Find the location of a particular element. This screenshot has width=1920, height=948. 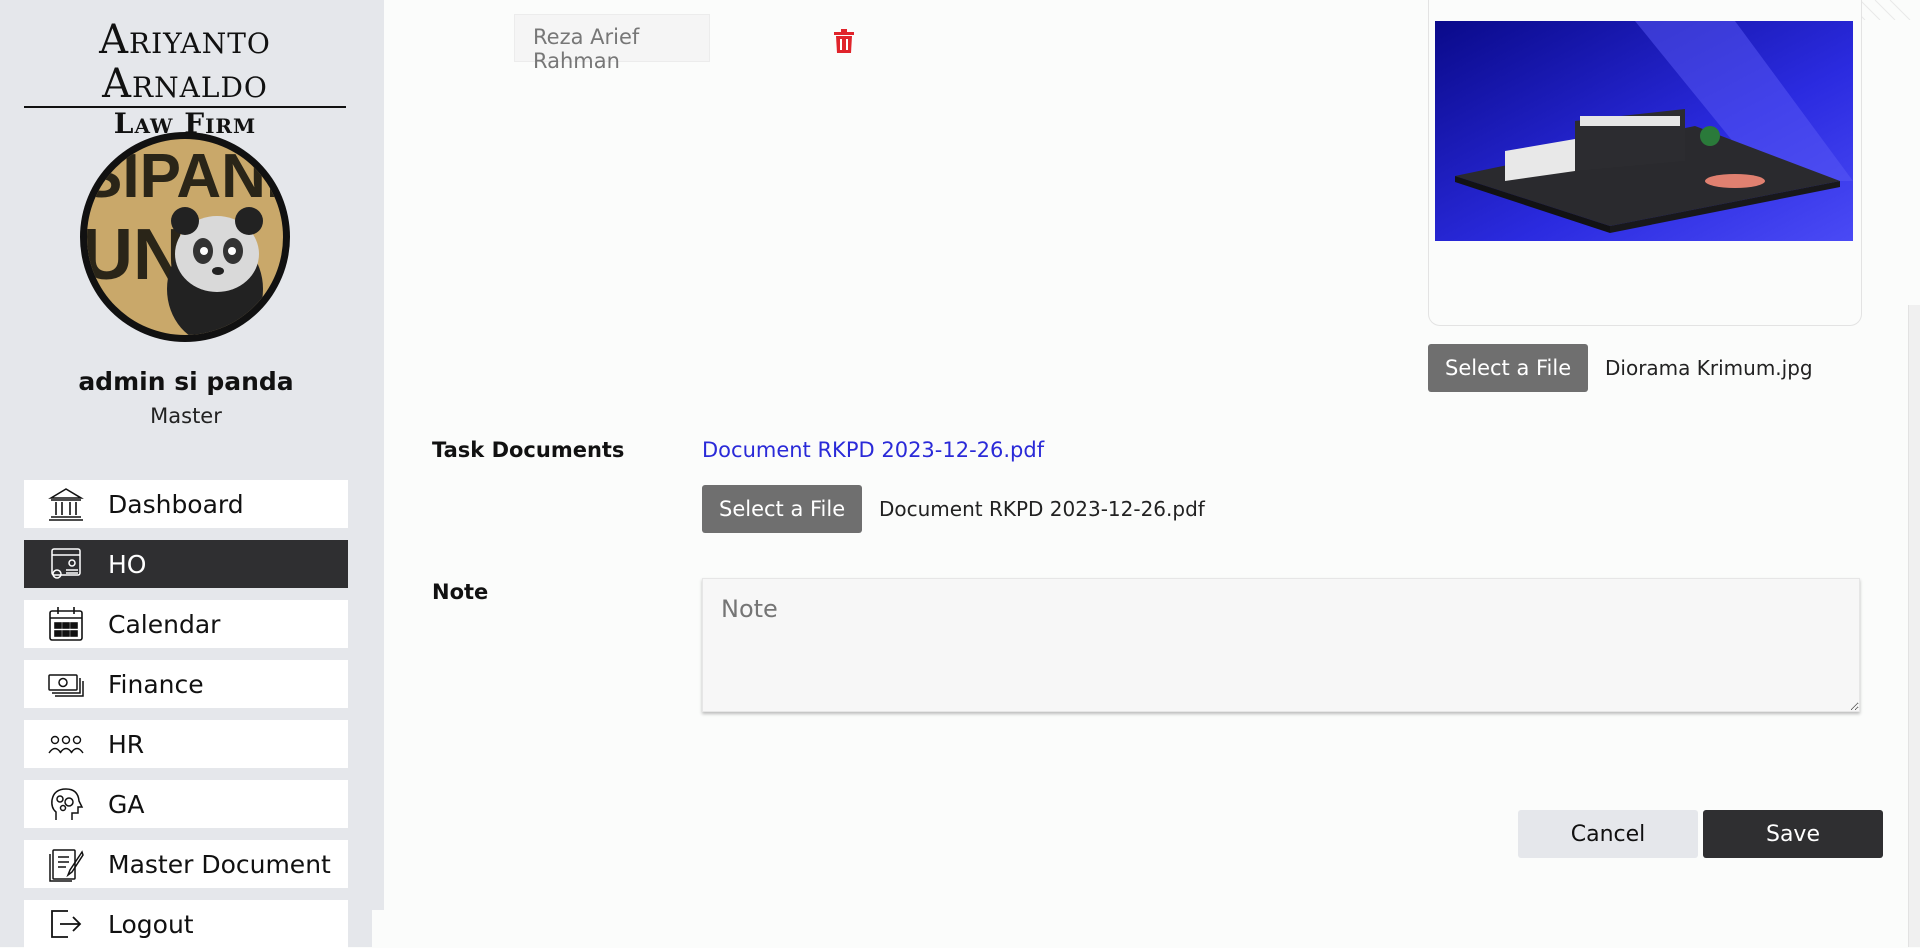

user-role: Master is located at coordinates (186, 416).